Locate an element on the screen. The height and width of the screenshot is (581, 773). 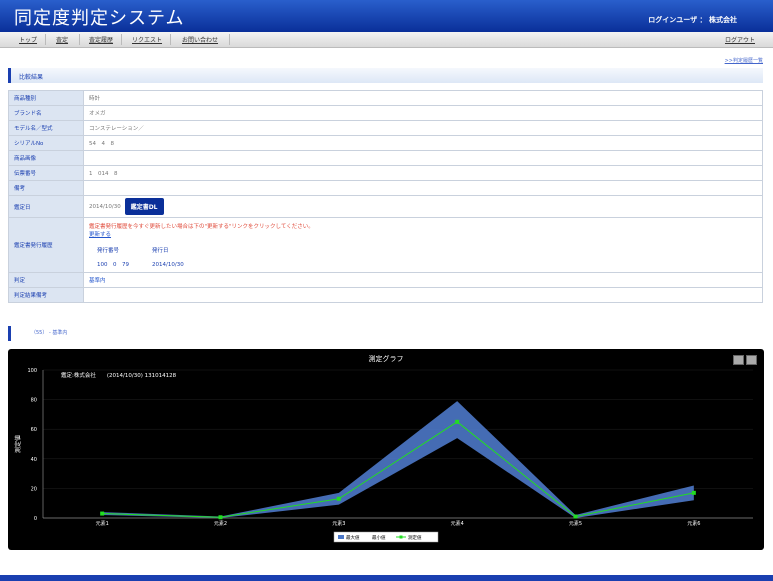
table-row: ブランド名 オメガ is located at coordinates (385, 113).